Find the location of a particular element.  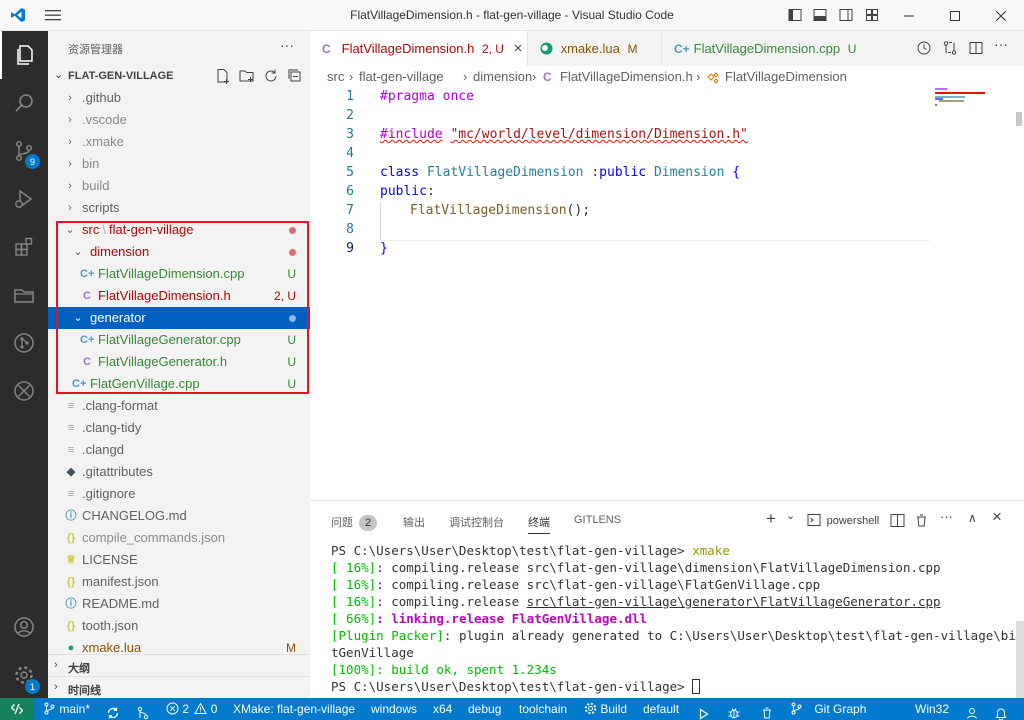

toggle-panel-icon is located at coordinates (820, 15).